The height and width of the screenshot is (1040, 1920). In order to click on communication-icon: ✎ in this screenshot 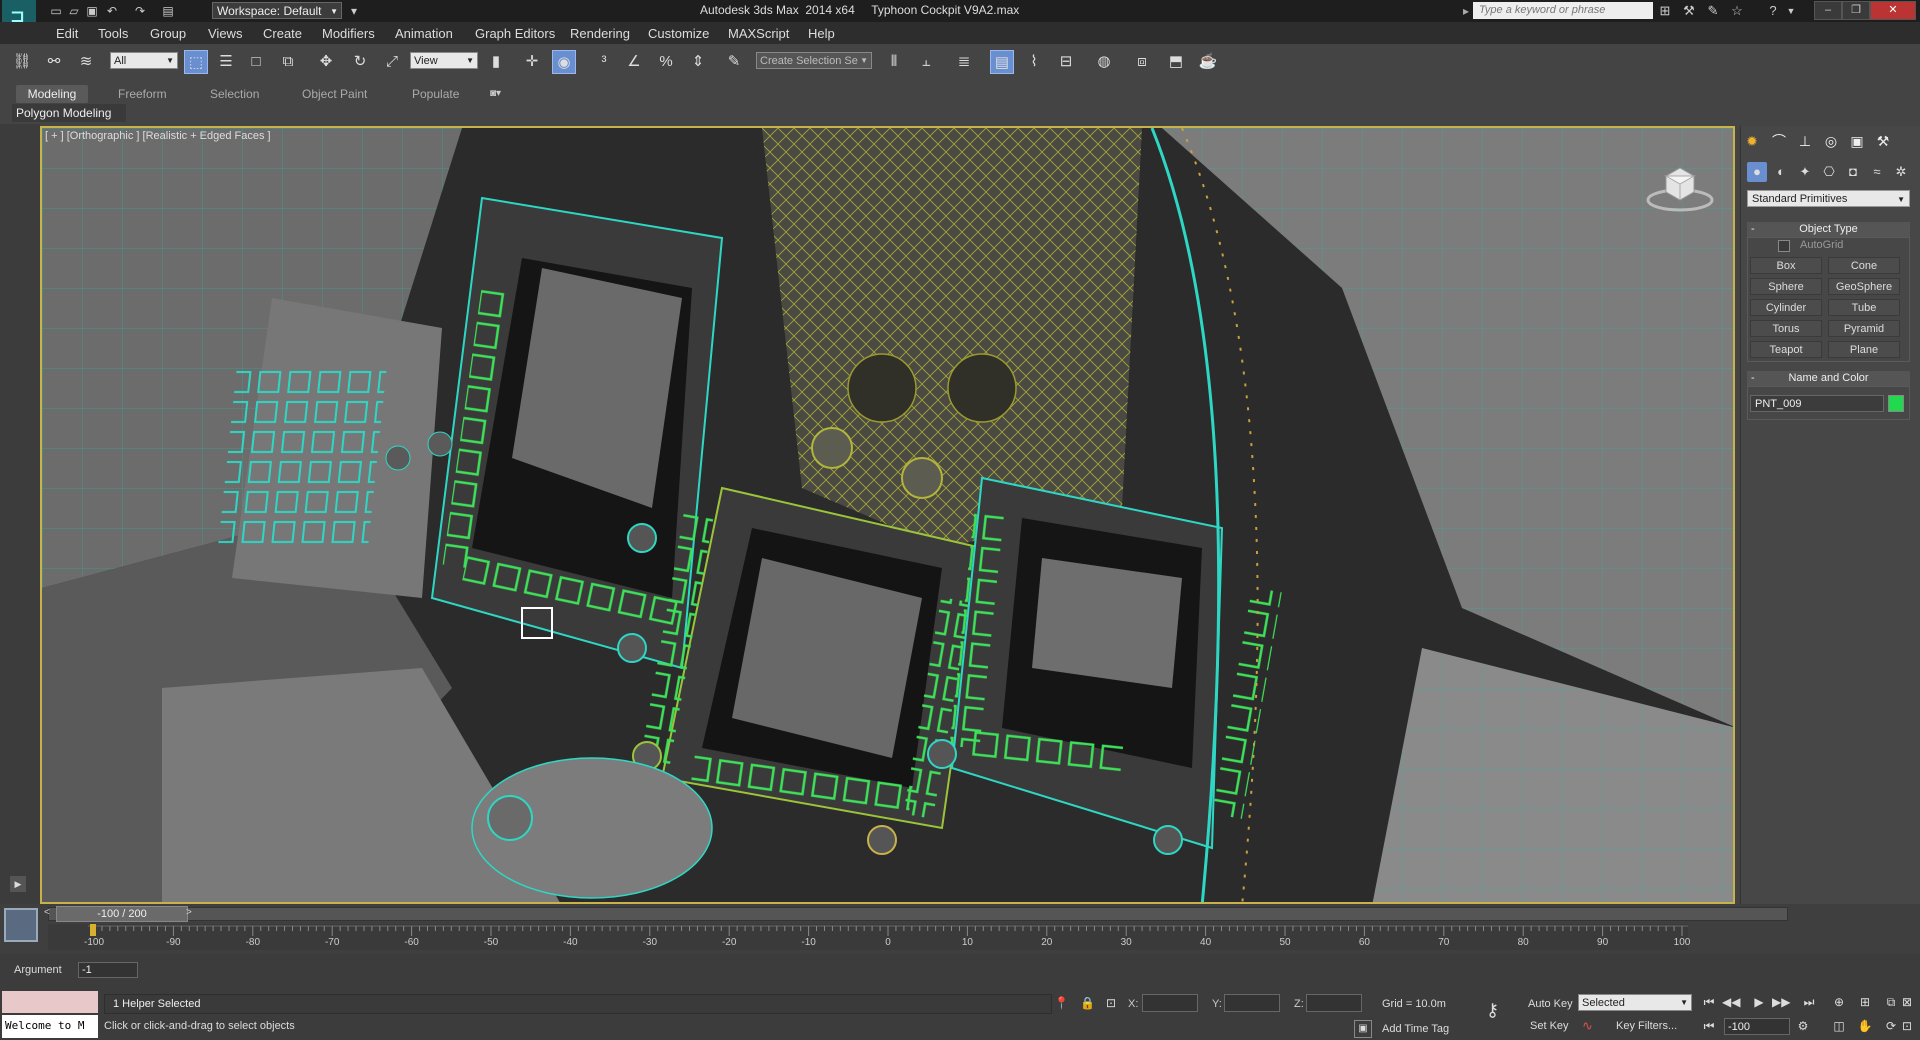, I will do `click(1713, 11)`.